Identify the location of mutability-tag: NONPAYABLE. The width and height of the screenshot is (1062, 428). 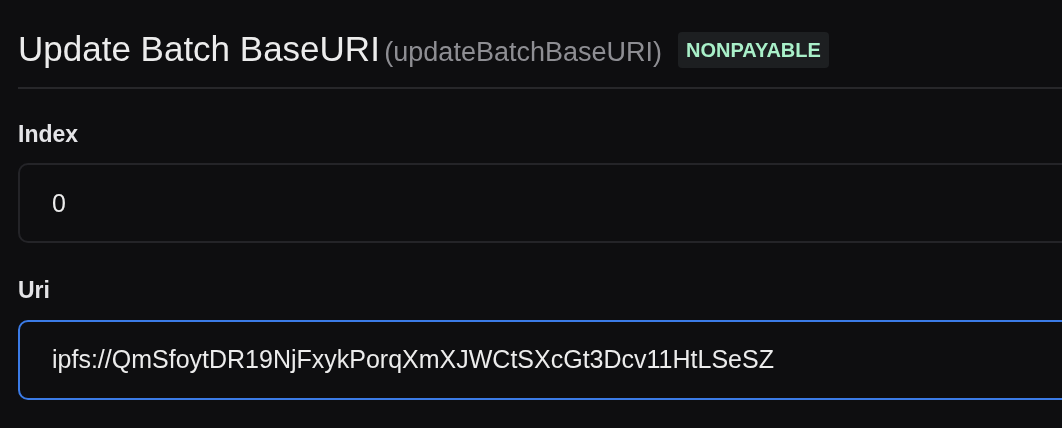
(753, 50).